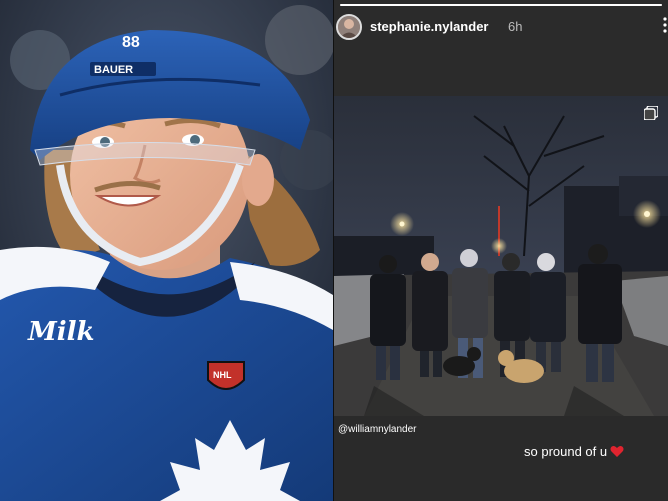  Describe the element at coordinates (515, 26) in the screenshot. I see `story-timestamp: 6h` at that location.